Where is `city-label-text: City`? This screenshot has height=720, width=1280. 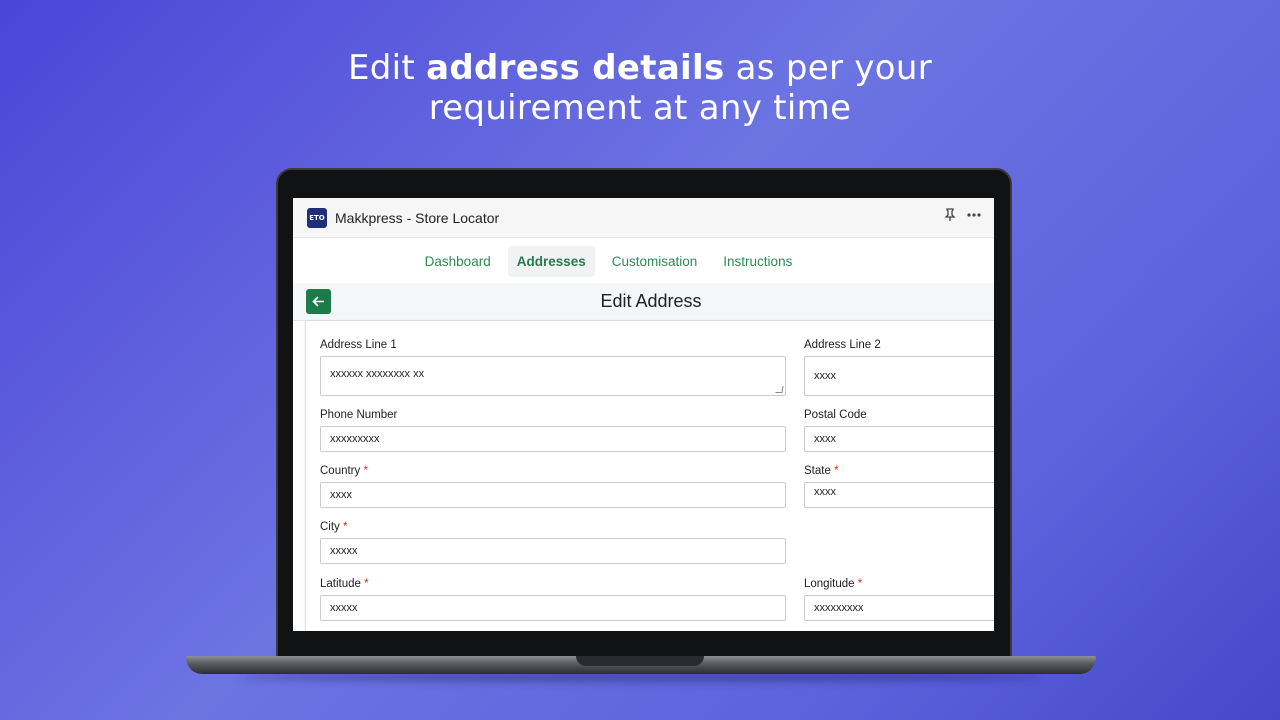 city-label-text: City is located at coordinates (330, 527).